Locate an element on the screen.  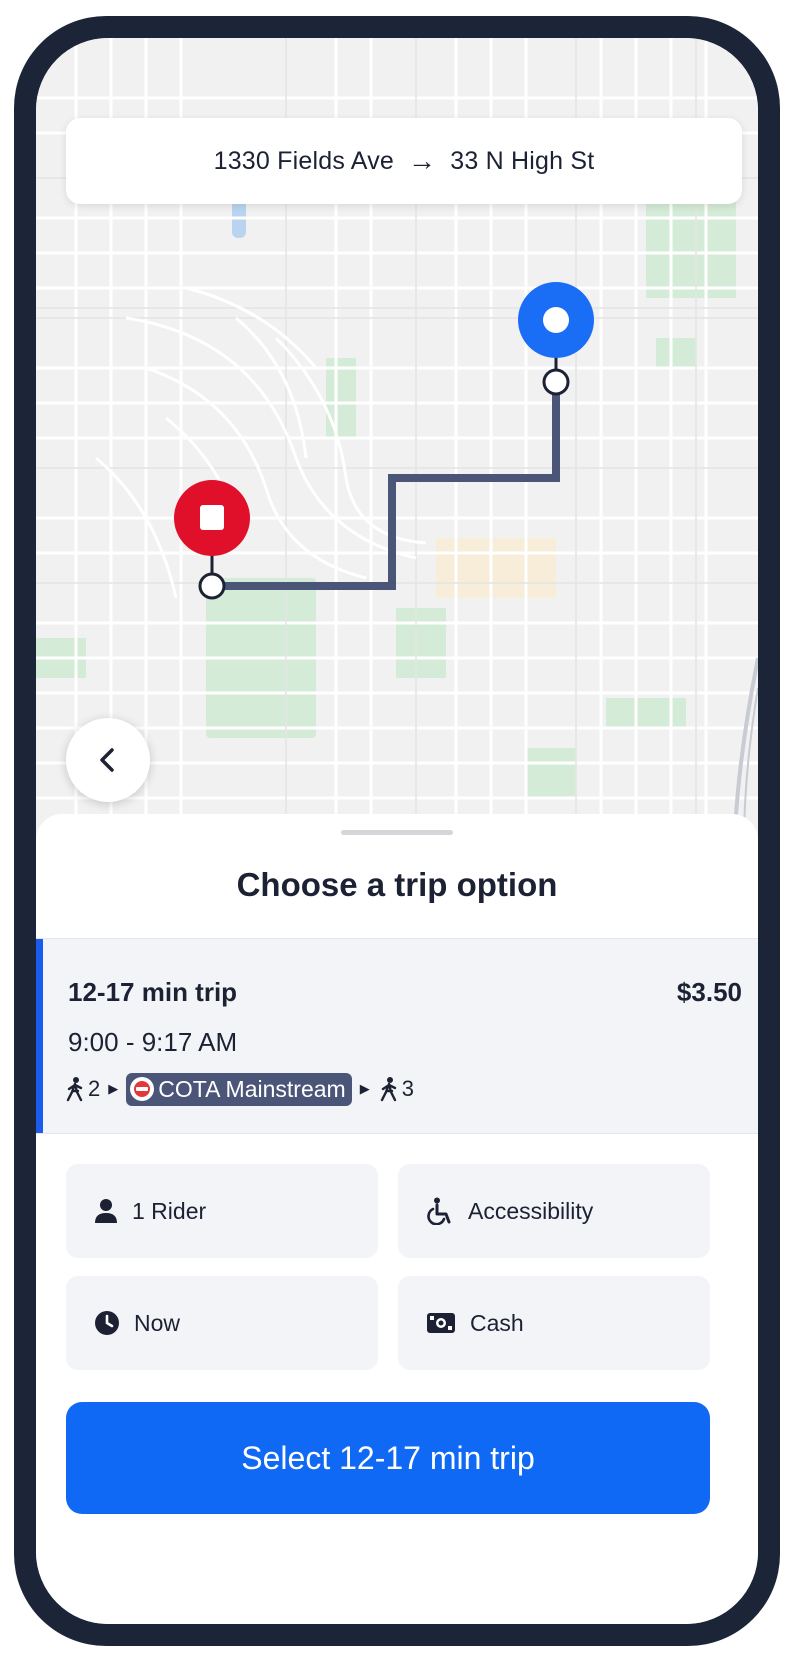
stop-square-marker-icon is located at coordinates (212, 518).